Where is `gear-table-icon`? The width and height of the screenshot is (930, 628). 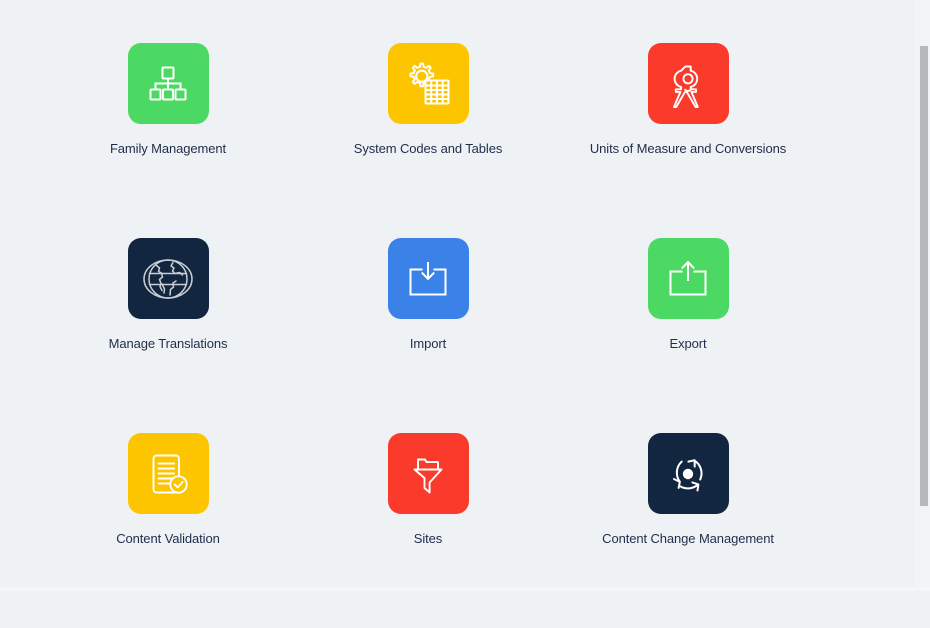
gear-table-icon is located at coordinates (428, 84).